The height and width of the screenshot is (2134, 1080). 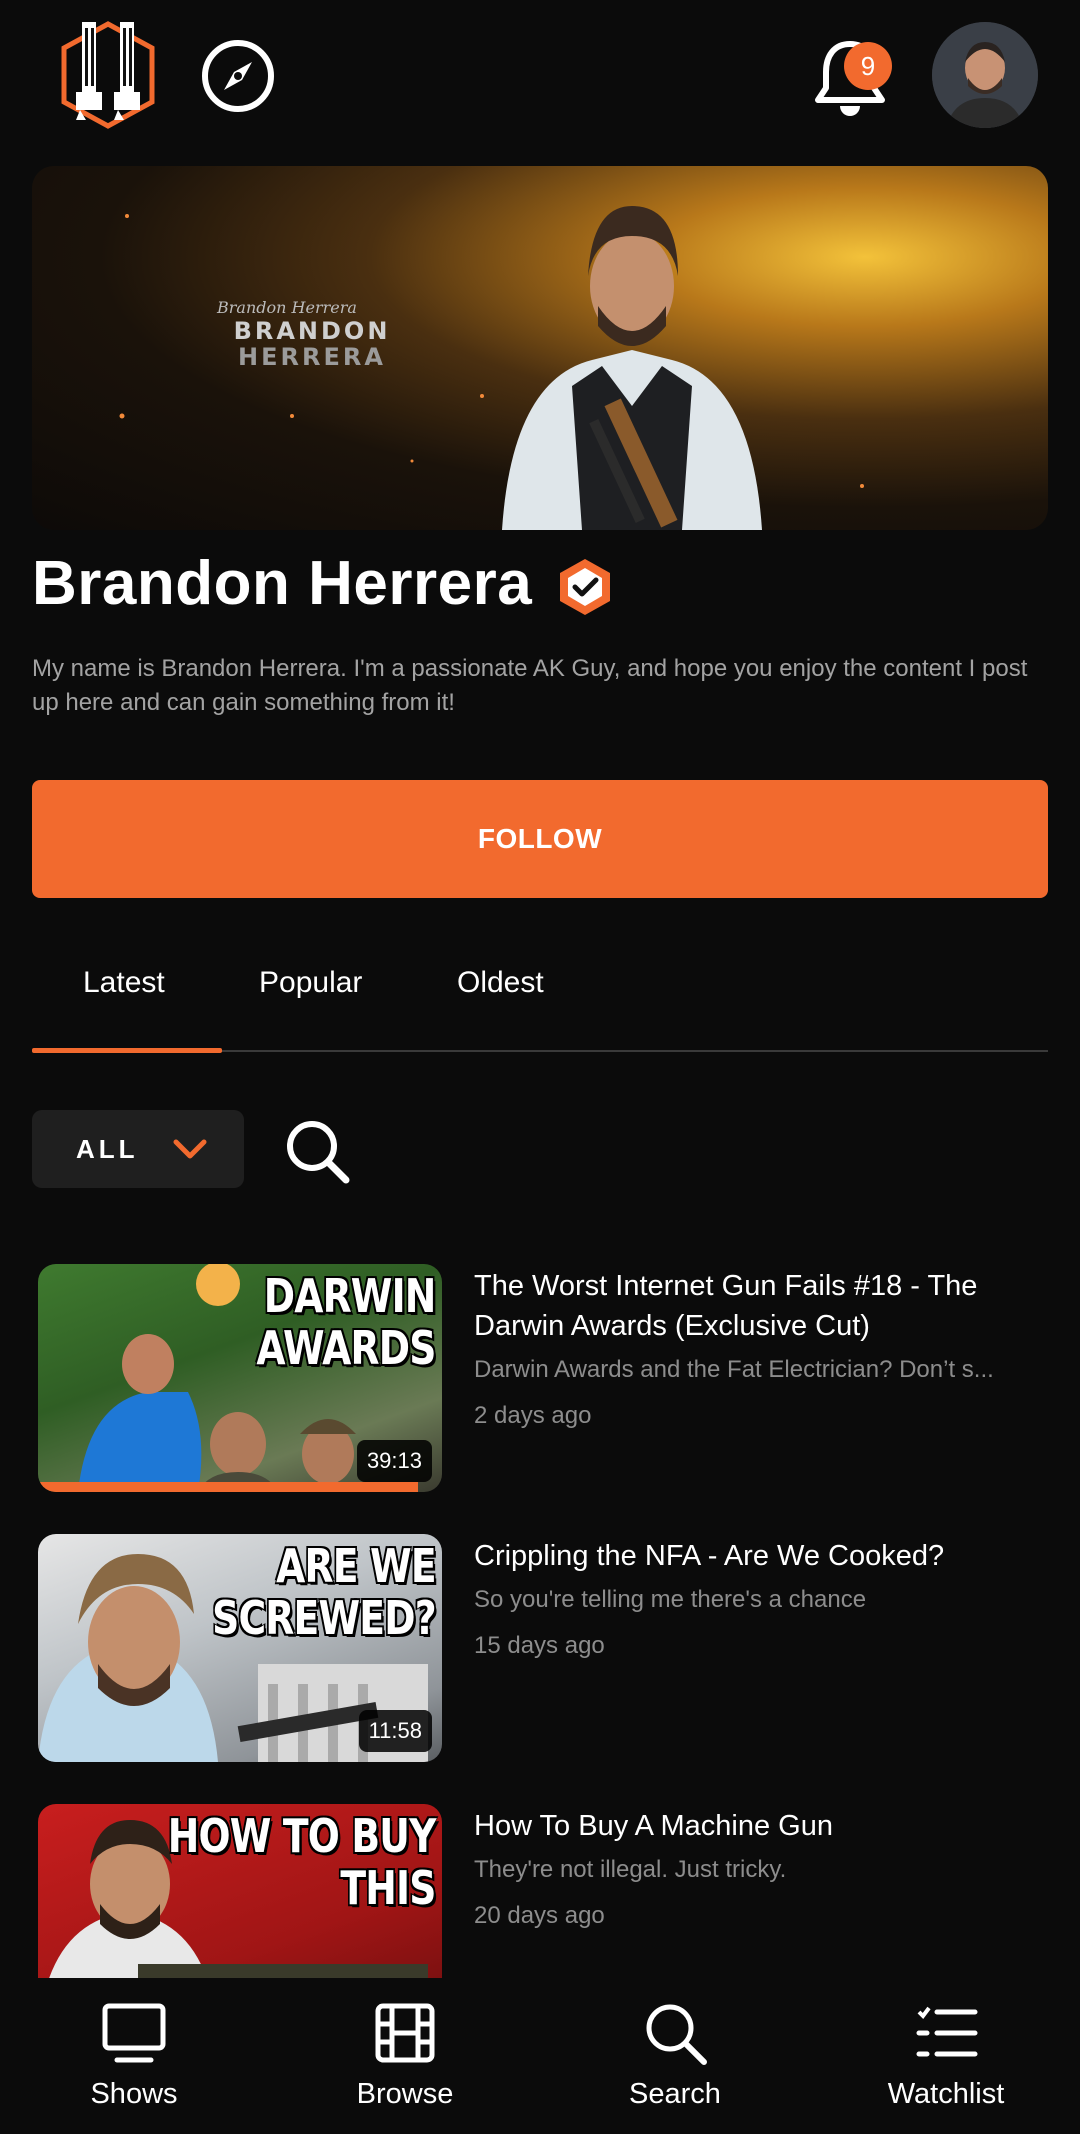 What do you see at coordinates (540, 80) in the screenshot?
I see `top-bar: 9` at bounding box center [540, 80].